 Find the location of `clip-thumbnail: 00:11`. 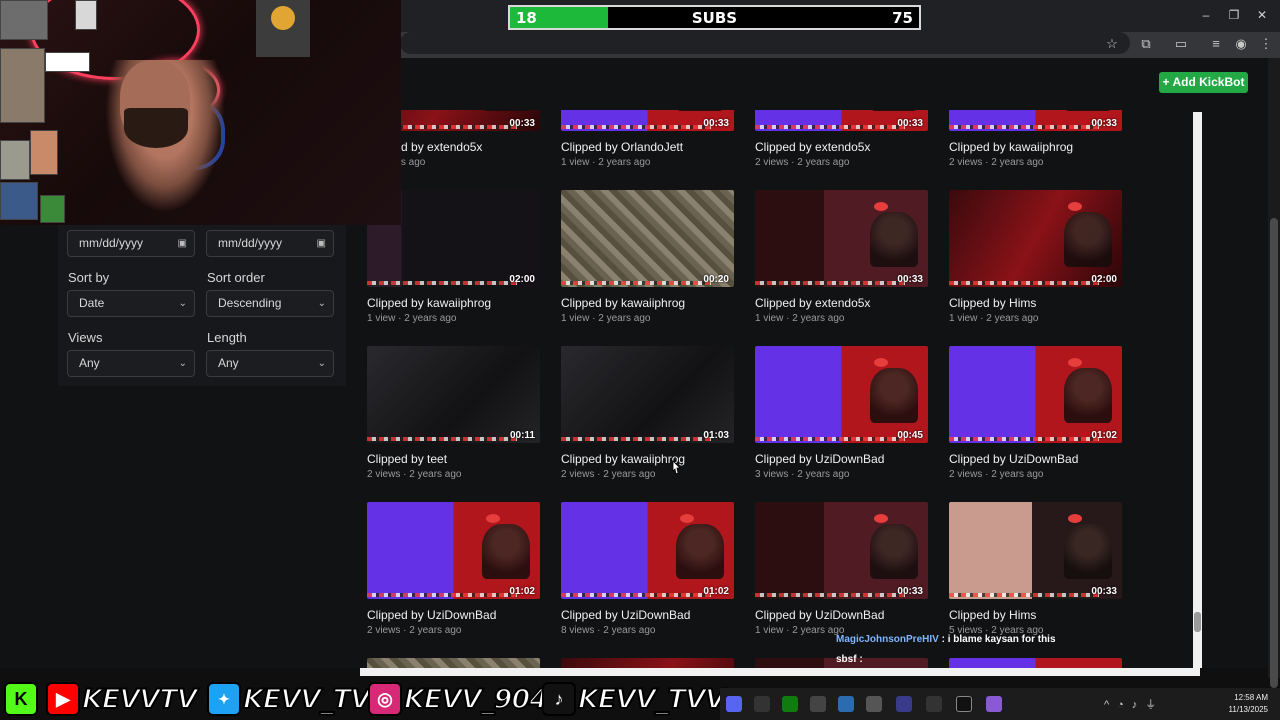

clip-thumbnail: 00:11 is located at coordinates (453, 394).